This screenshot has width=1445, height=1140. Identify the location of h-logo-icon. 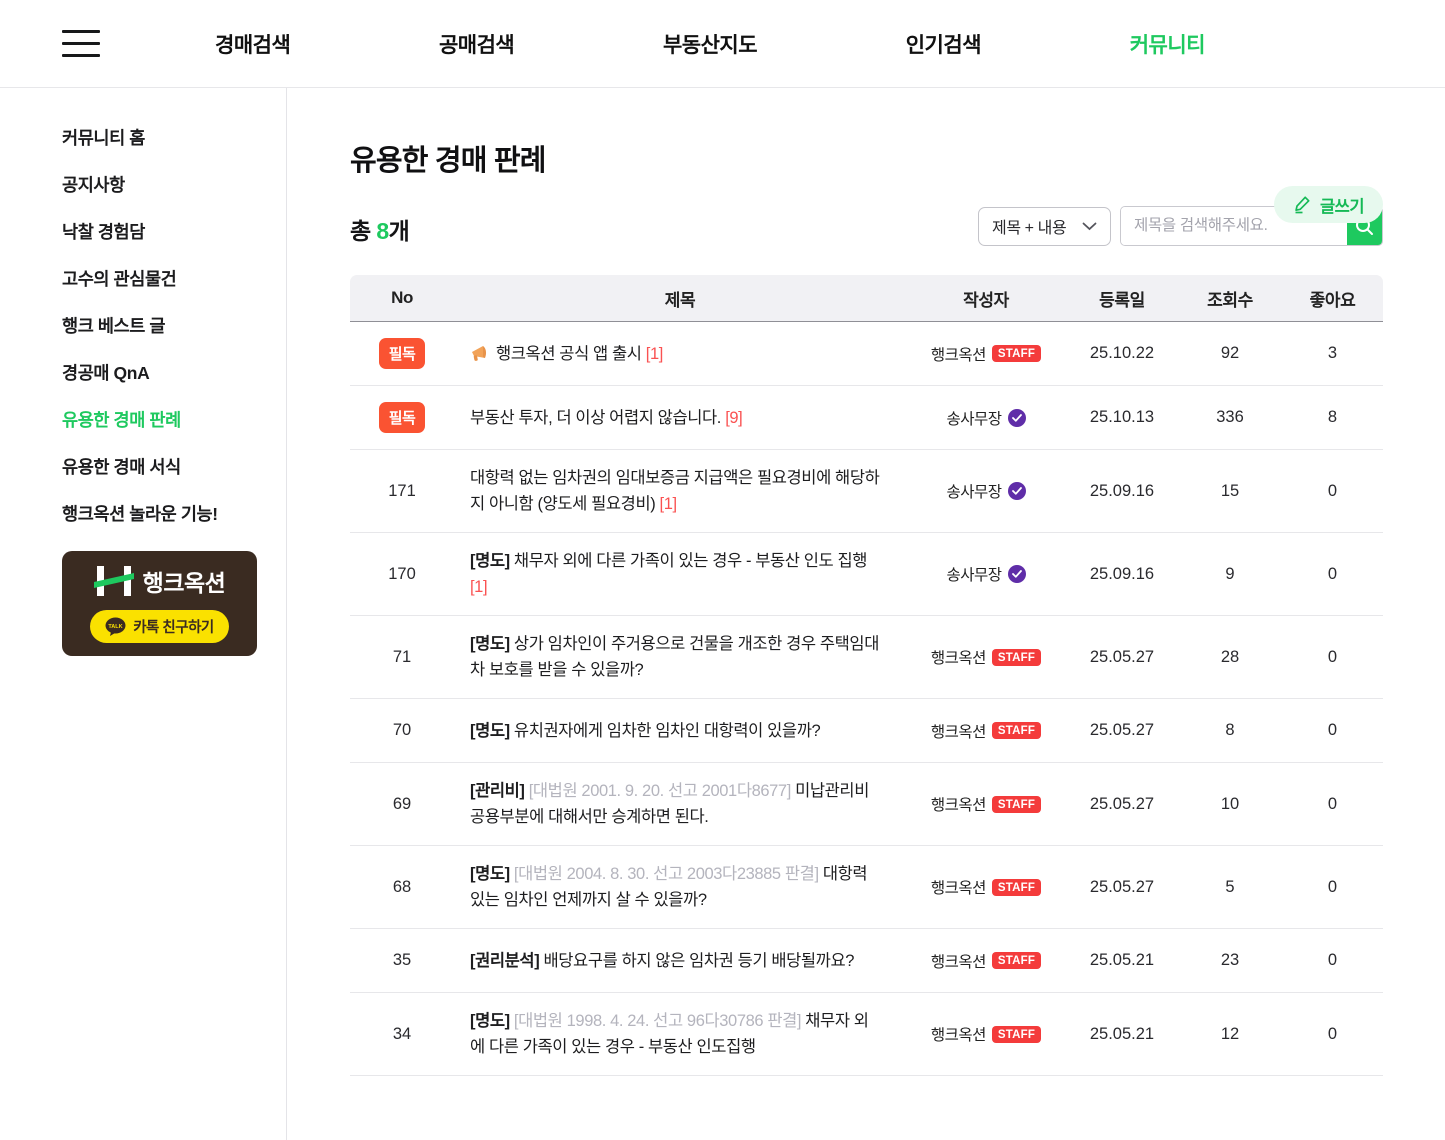
(113, 581).